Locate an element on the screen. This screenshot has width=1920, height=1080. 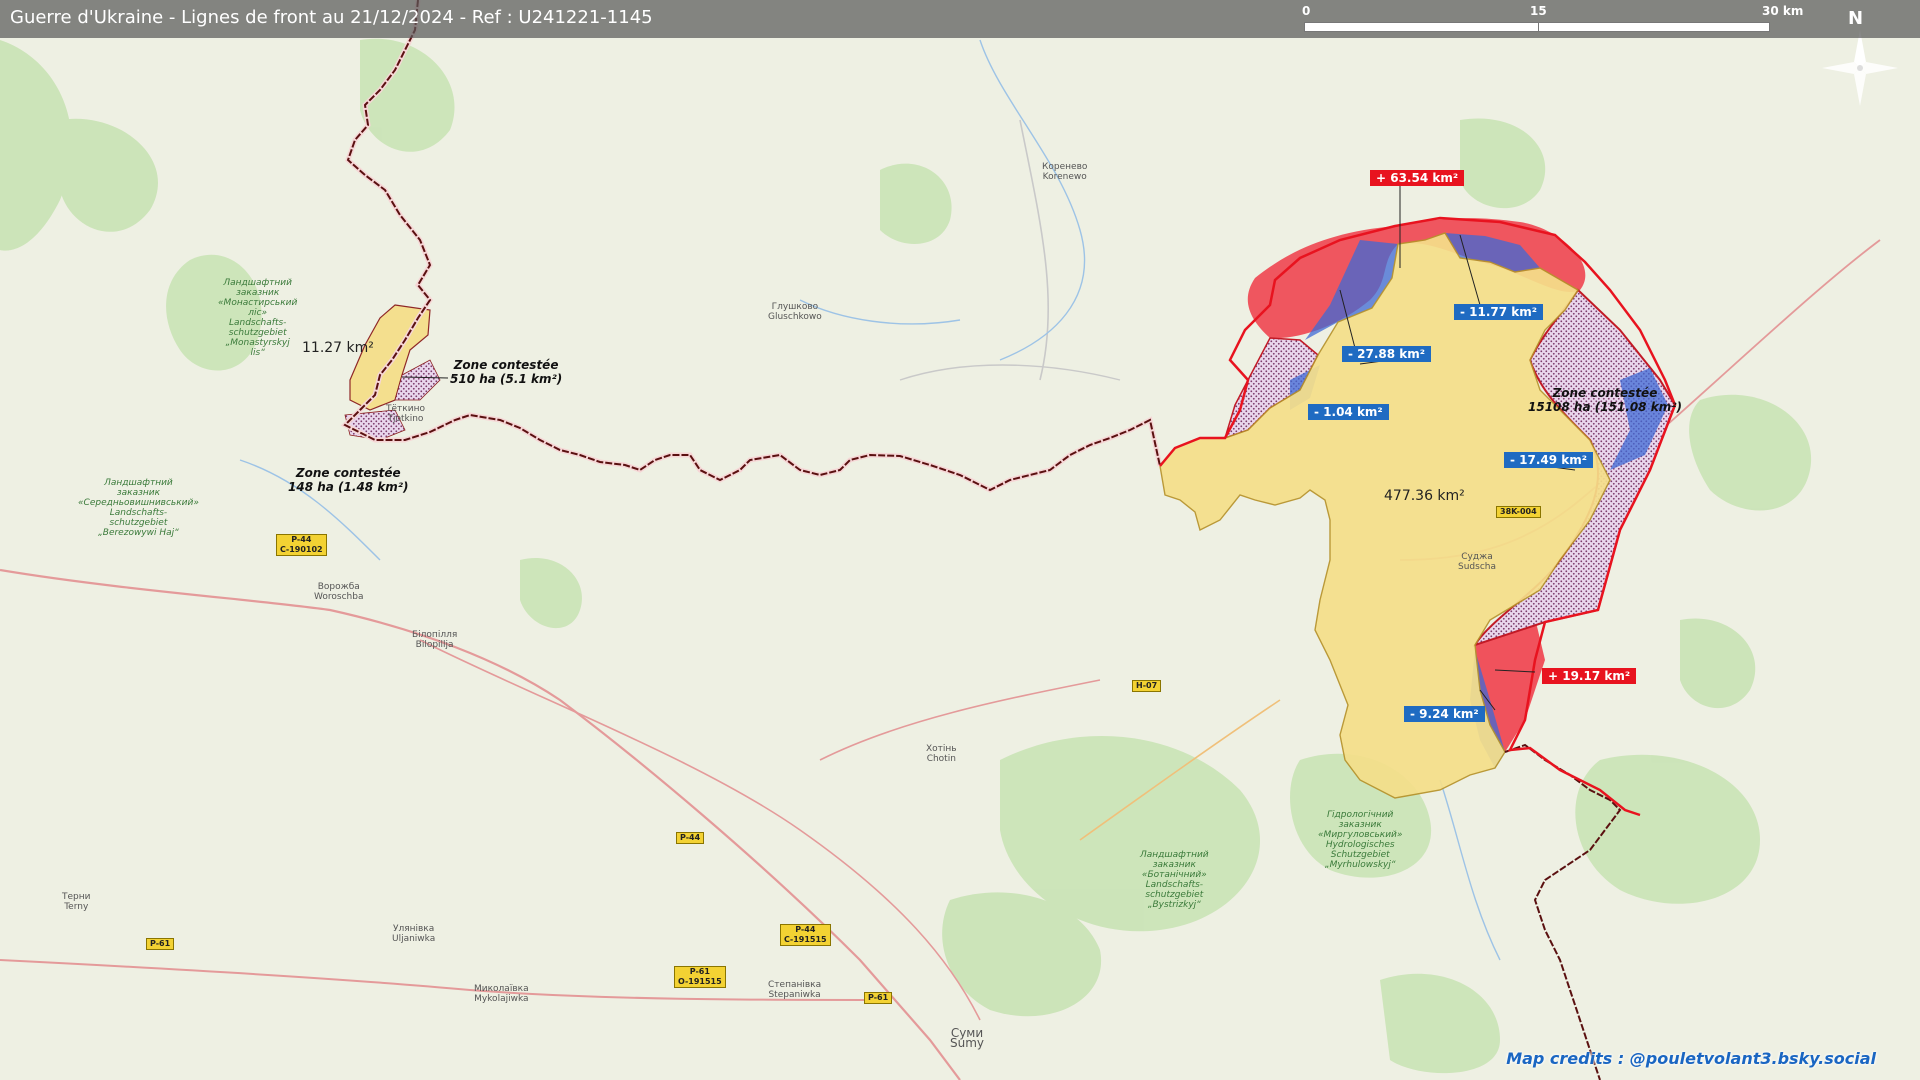
reserve-south-2-line-4: Landschafts- is located at coordinates (1174, 885).